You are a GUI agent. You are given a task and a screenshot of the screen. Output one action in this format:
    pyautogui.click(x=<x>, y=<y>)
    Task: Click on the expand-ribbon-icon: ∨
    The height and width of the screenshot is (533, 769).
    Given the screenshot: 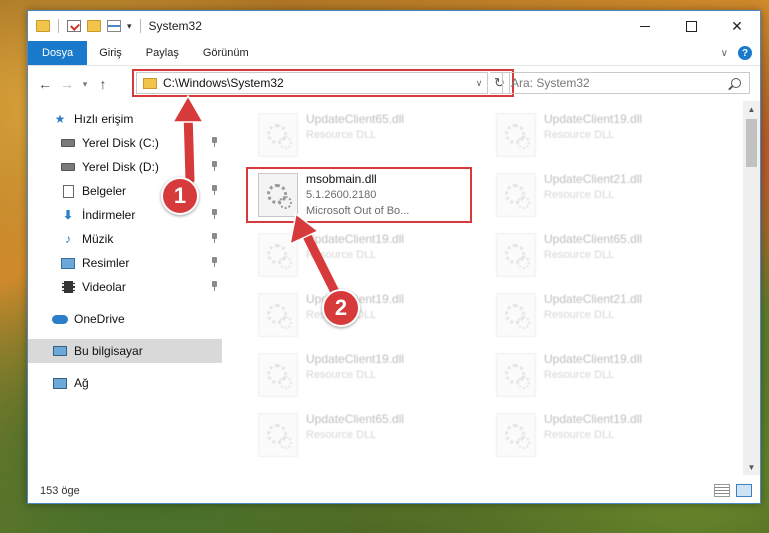 What is the action you would take?
    pyautogui.click(x=724, y=53)
    